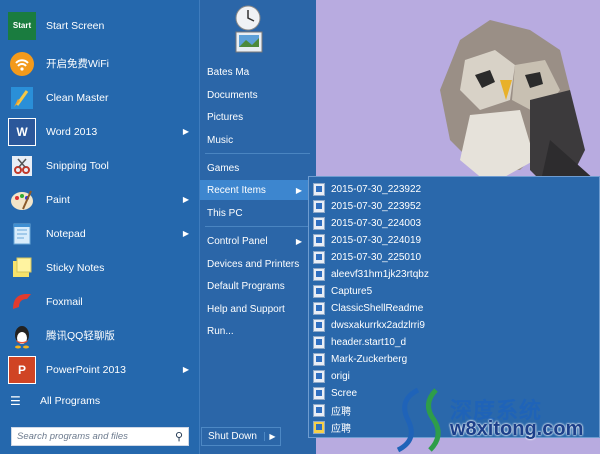 The image size is (600, 454). Describe the element at coordinates (272, 436) in the screenshot. I see `shutdown-options-arrow-icon: ▶` at that location.